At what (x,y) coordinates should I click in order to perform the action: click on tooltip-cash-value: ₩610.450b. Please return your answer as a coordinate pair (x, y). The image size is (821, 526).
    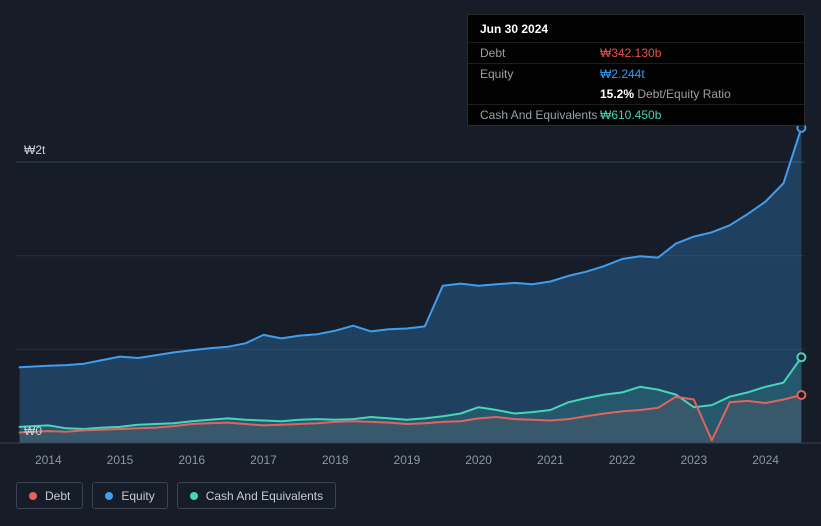
    Looking at the image, I should click on (631, 115).